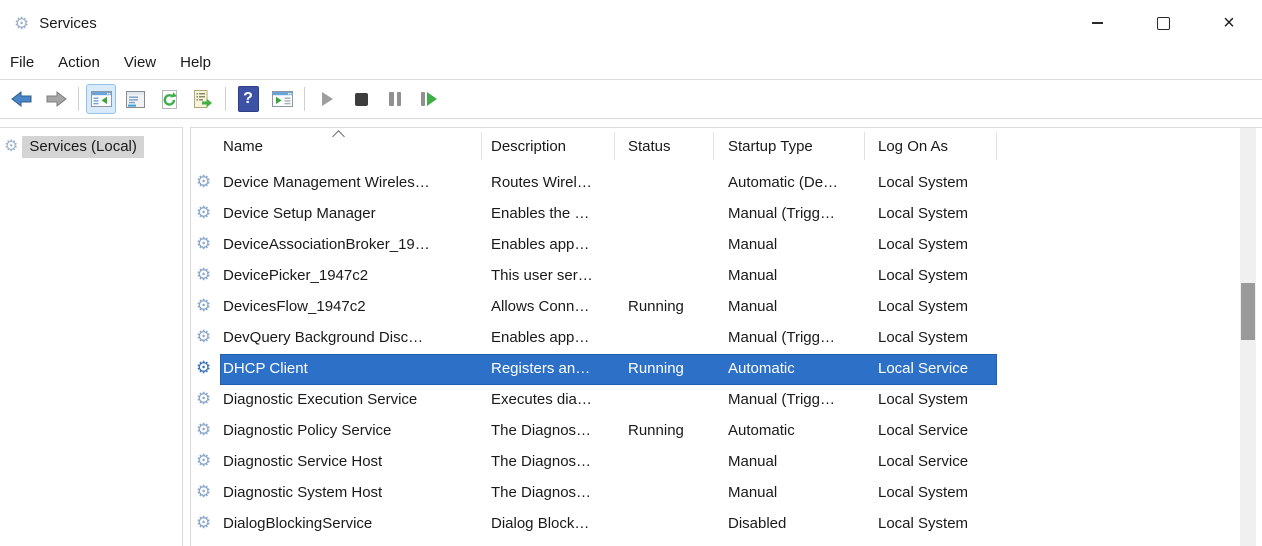  What do you see at coordinates (79, 62) in the screenshot?
I see `menu-action: Action` at bounding box center [79, 62].